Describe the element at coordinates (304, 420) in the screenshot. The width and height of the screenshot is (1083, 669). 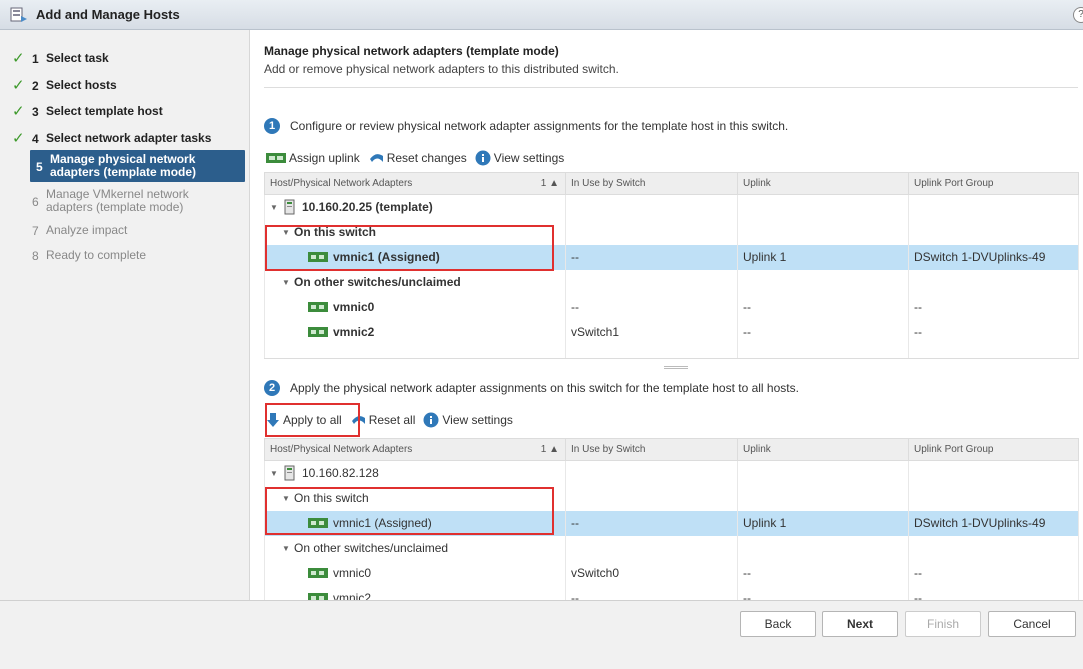
I see `apply-to-all-button: Apply to all` at that location.